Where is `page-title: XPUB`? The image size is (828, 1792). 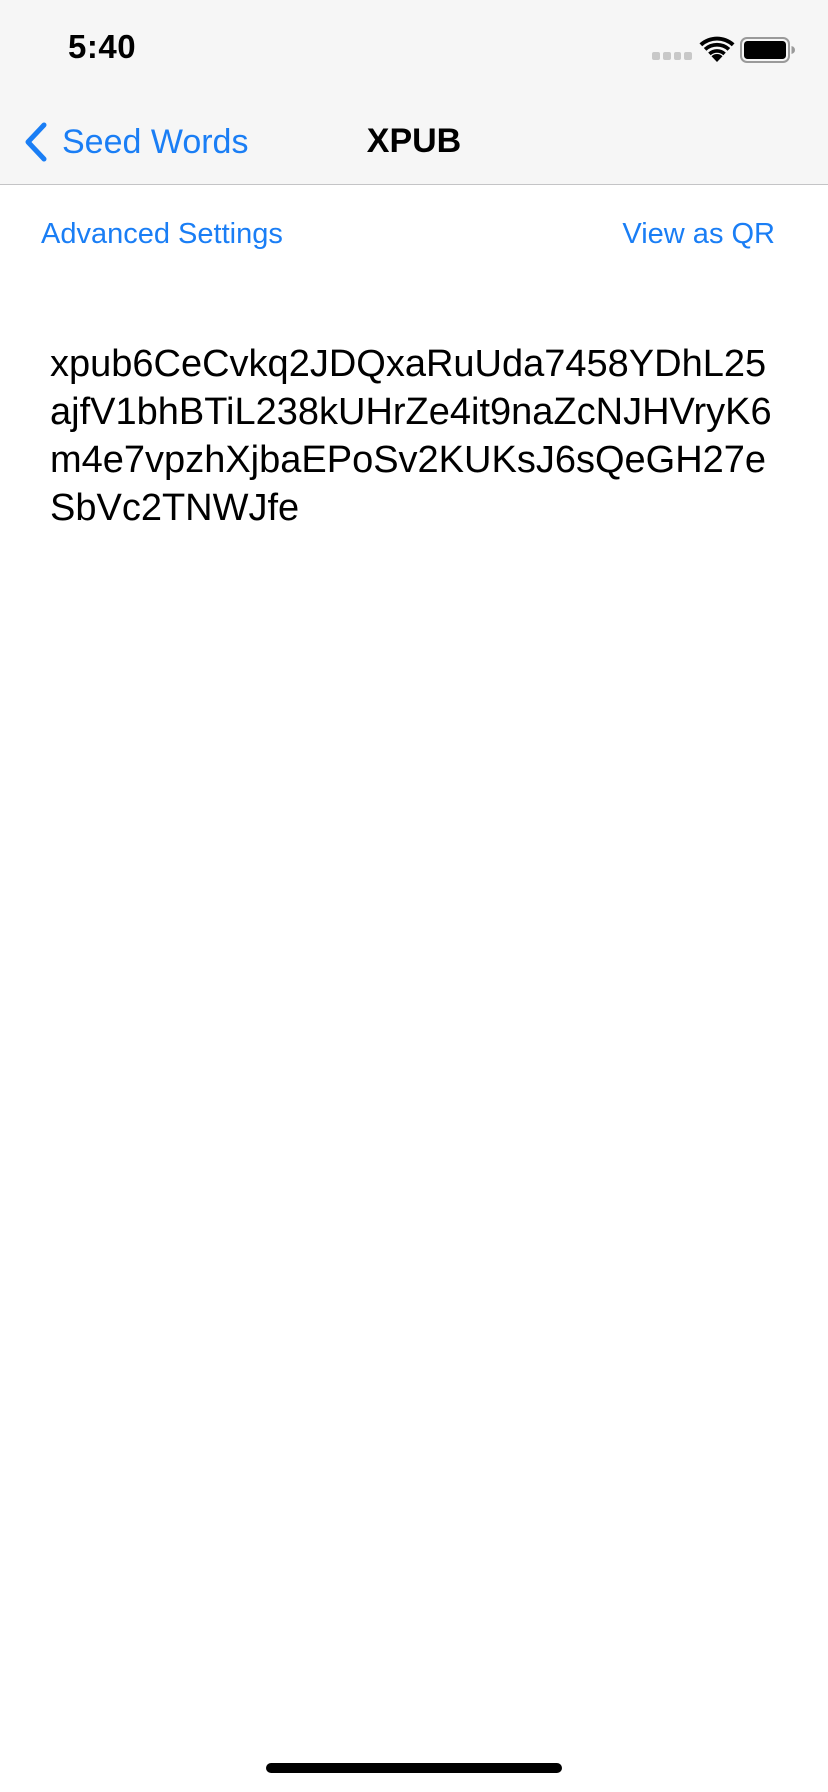 page-title: XPUB is located at coordinates (414, 141).